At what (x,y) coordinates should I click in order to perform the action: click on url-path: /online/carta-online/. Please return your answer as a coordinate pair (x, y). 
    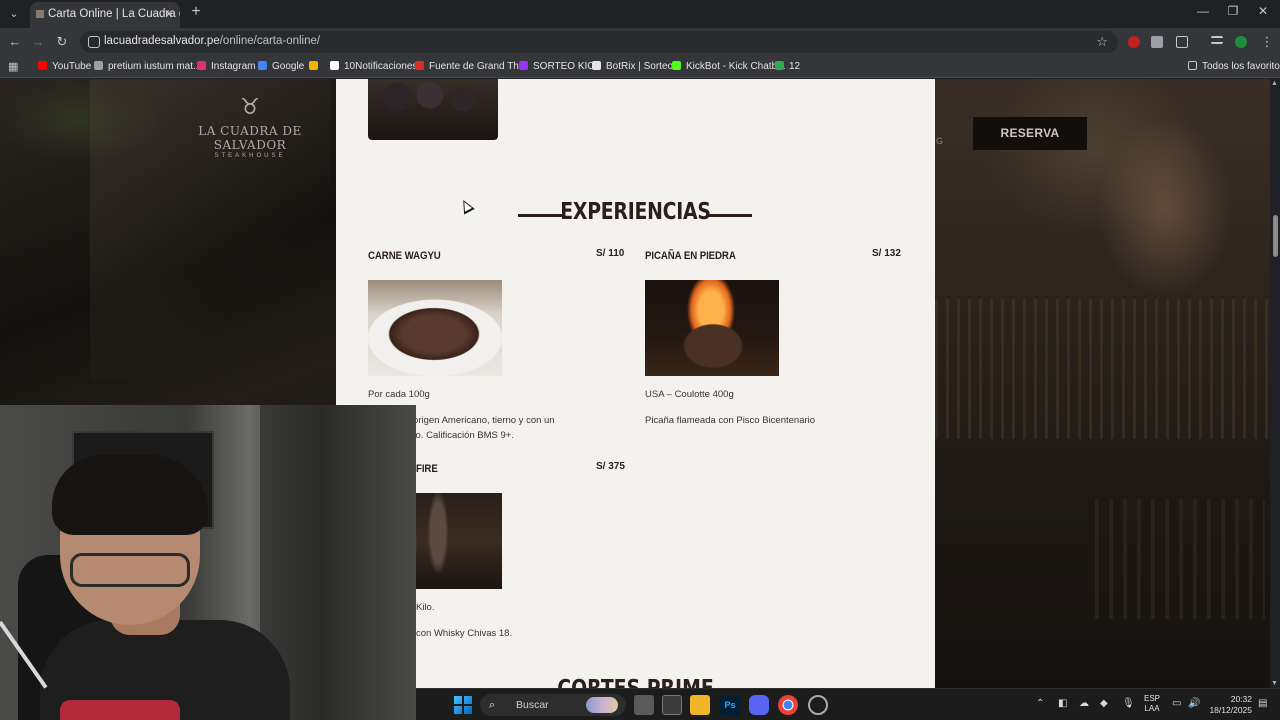
    Looking at the image, I should click on (270, 41).